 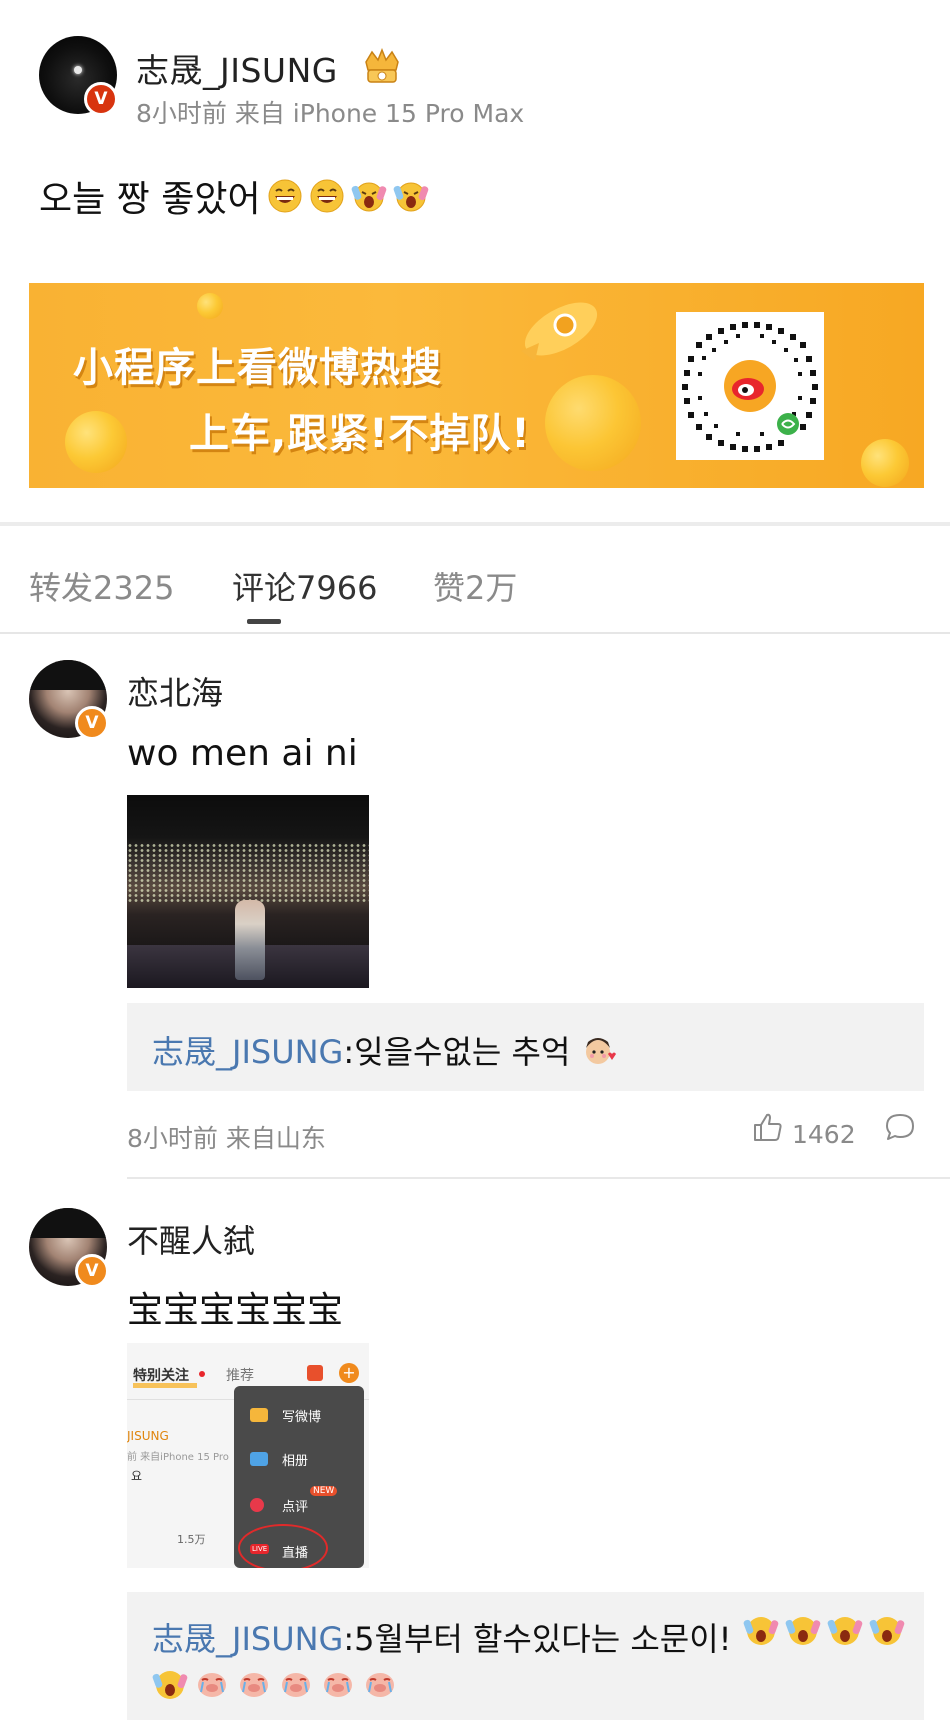 I want to click on screenshot-username: JISUNG, so click(x=148, y=1436).